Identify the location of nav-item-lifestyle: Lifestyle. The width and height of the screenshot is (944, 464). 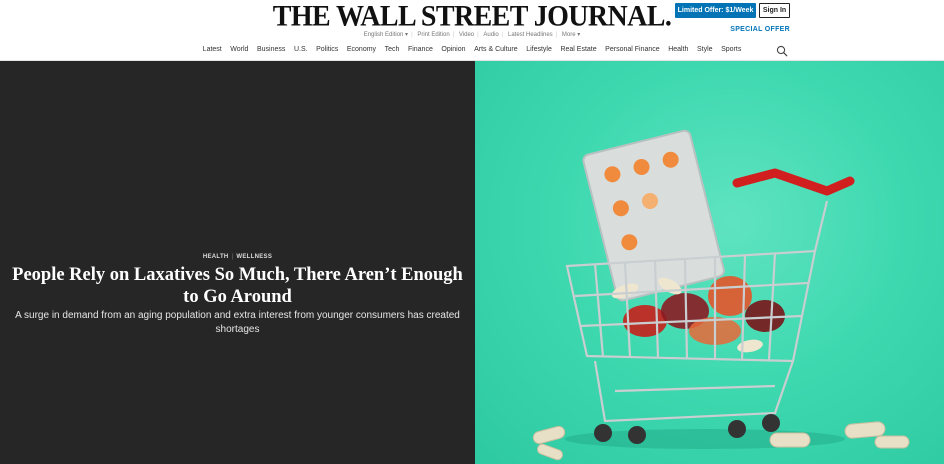
(539, 49).